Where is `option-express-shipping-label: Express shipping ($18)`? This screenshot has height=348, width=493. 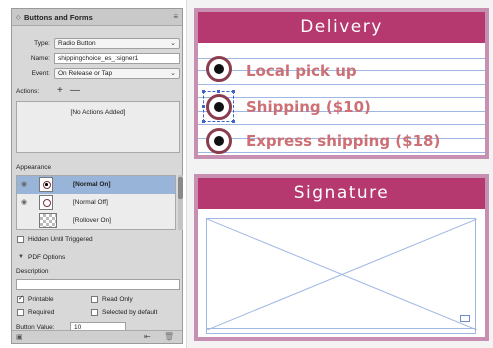 option-express-shipping-label: Express shipping ($18) is located at coordinates (343, 141).